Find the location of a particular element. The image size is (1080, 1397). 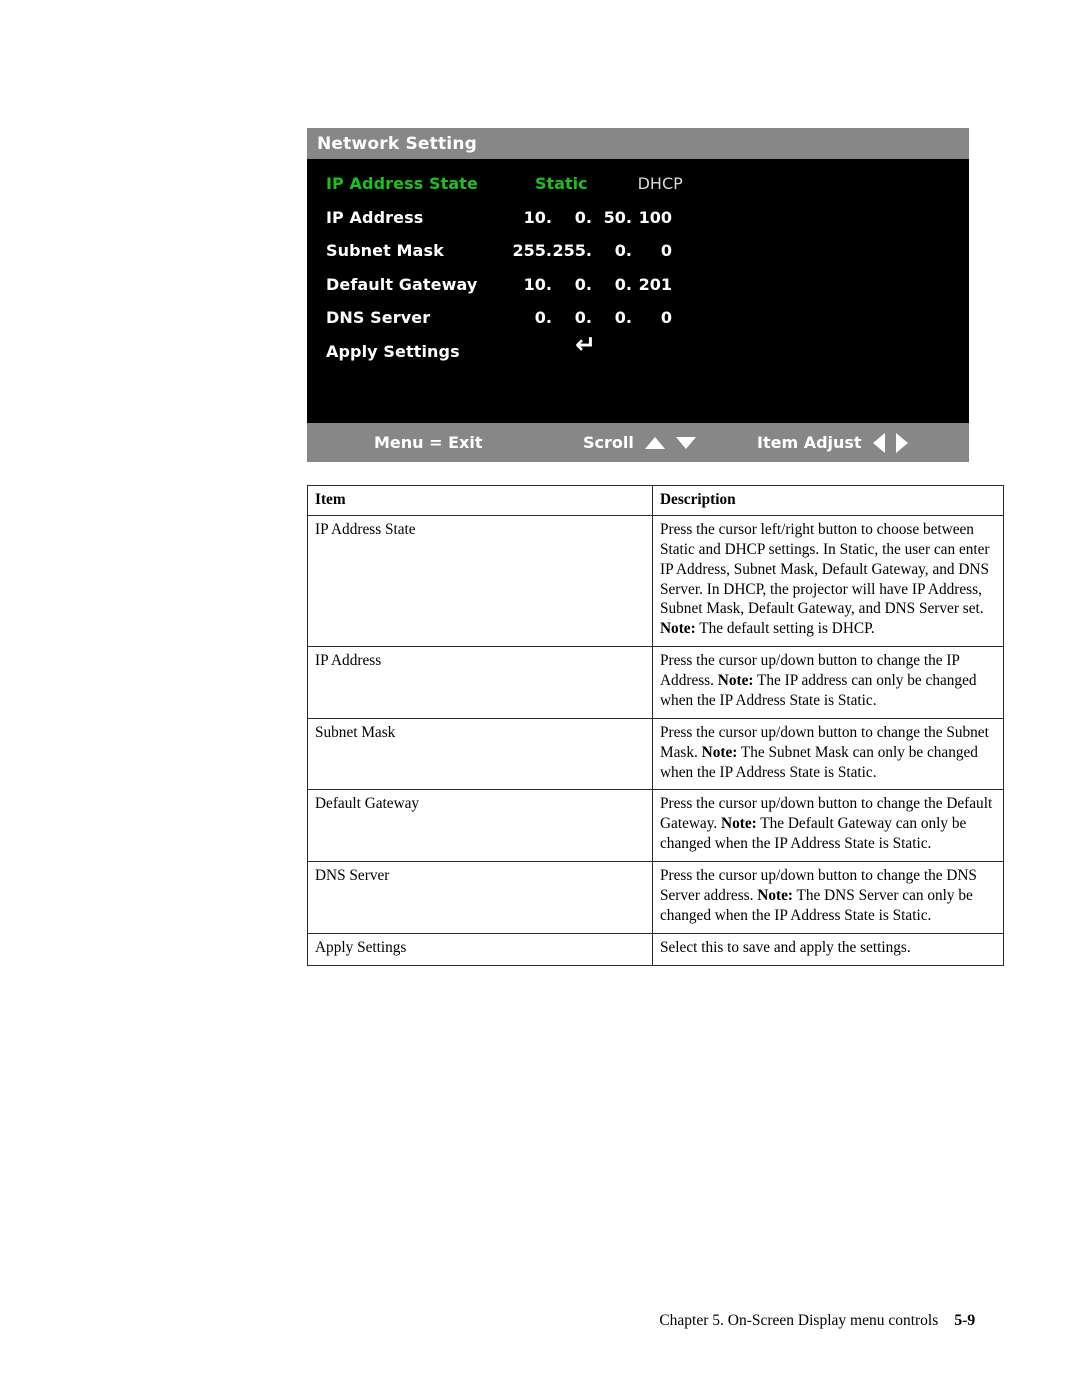

osd-hint-menu-exit: Menu = Exit is located at coordinates (428, 442).